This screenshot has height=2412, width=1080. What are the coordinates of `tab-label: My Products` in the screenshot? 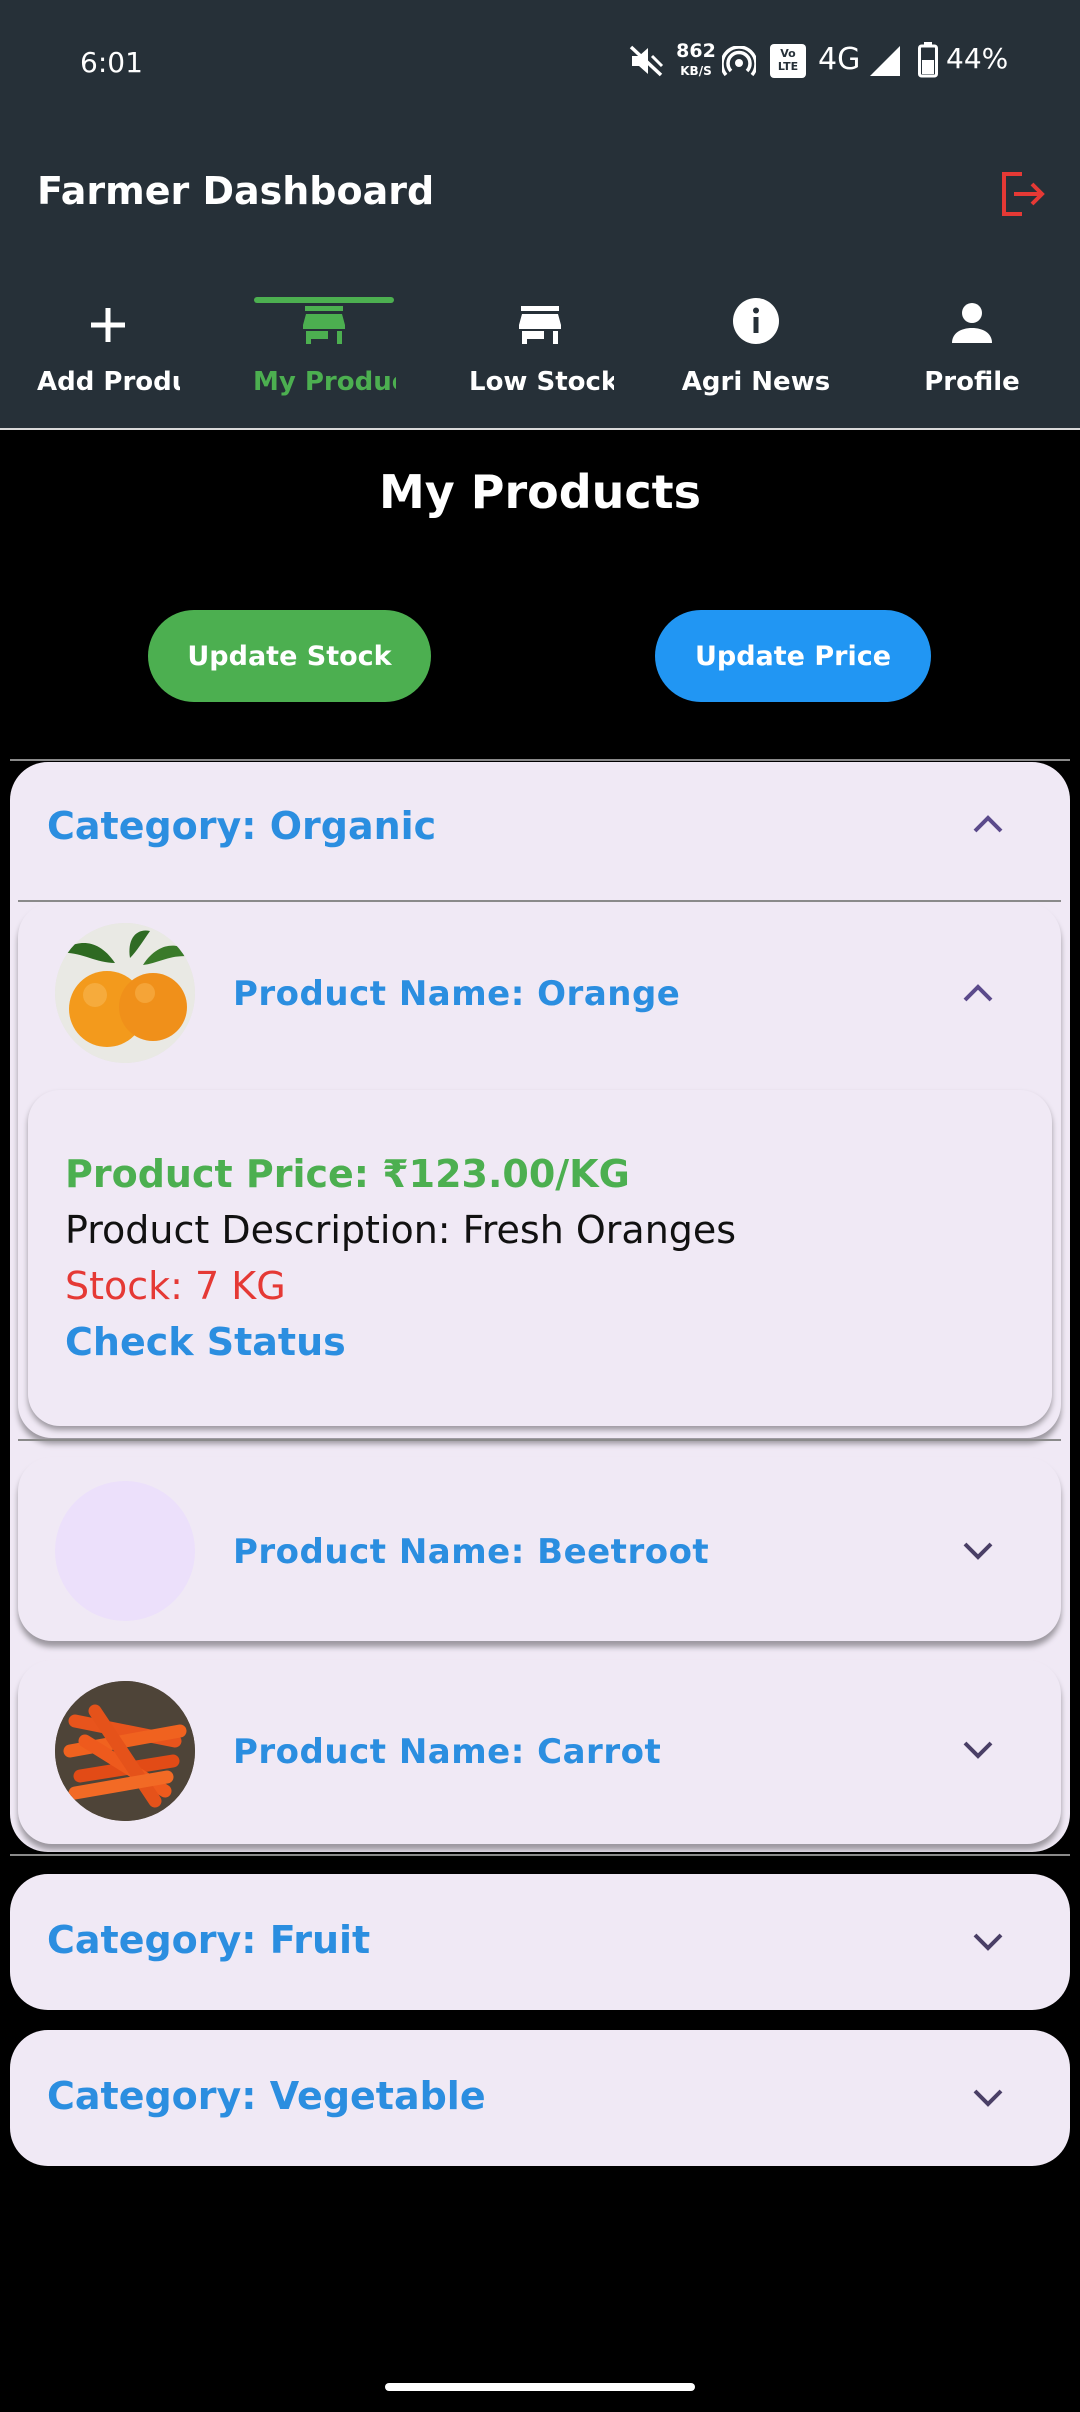 It's located at (324, 382).